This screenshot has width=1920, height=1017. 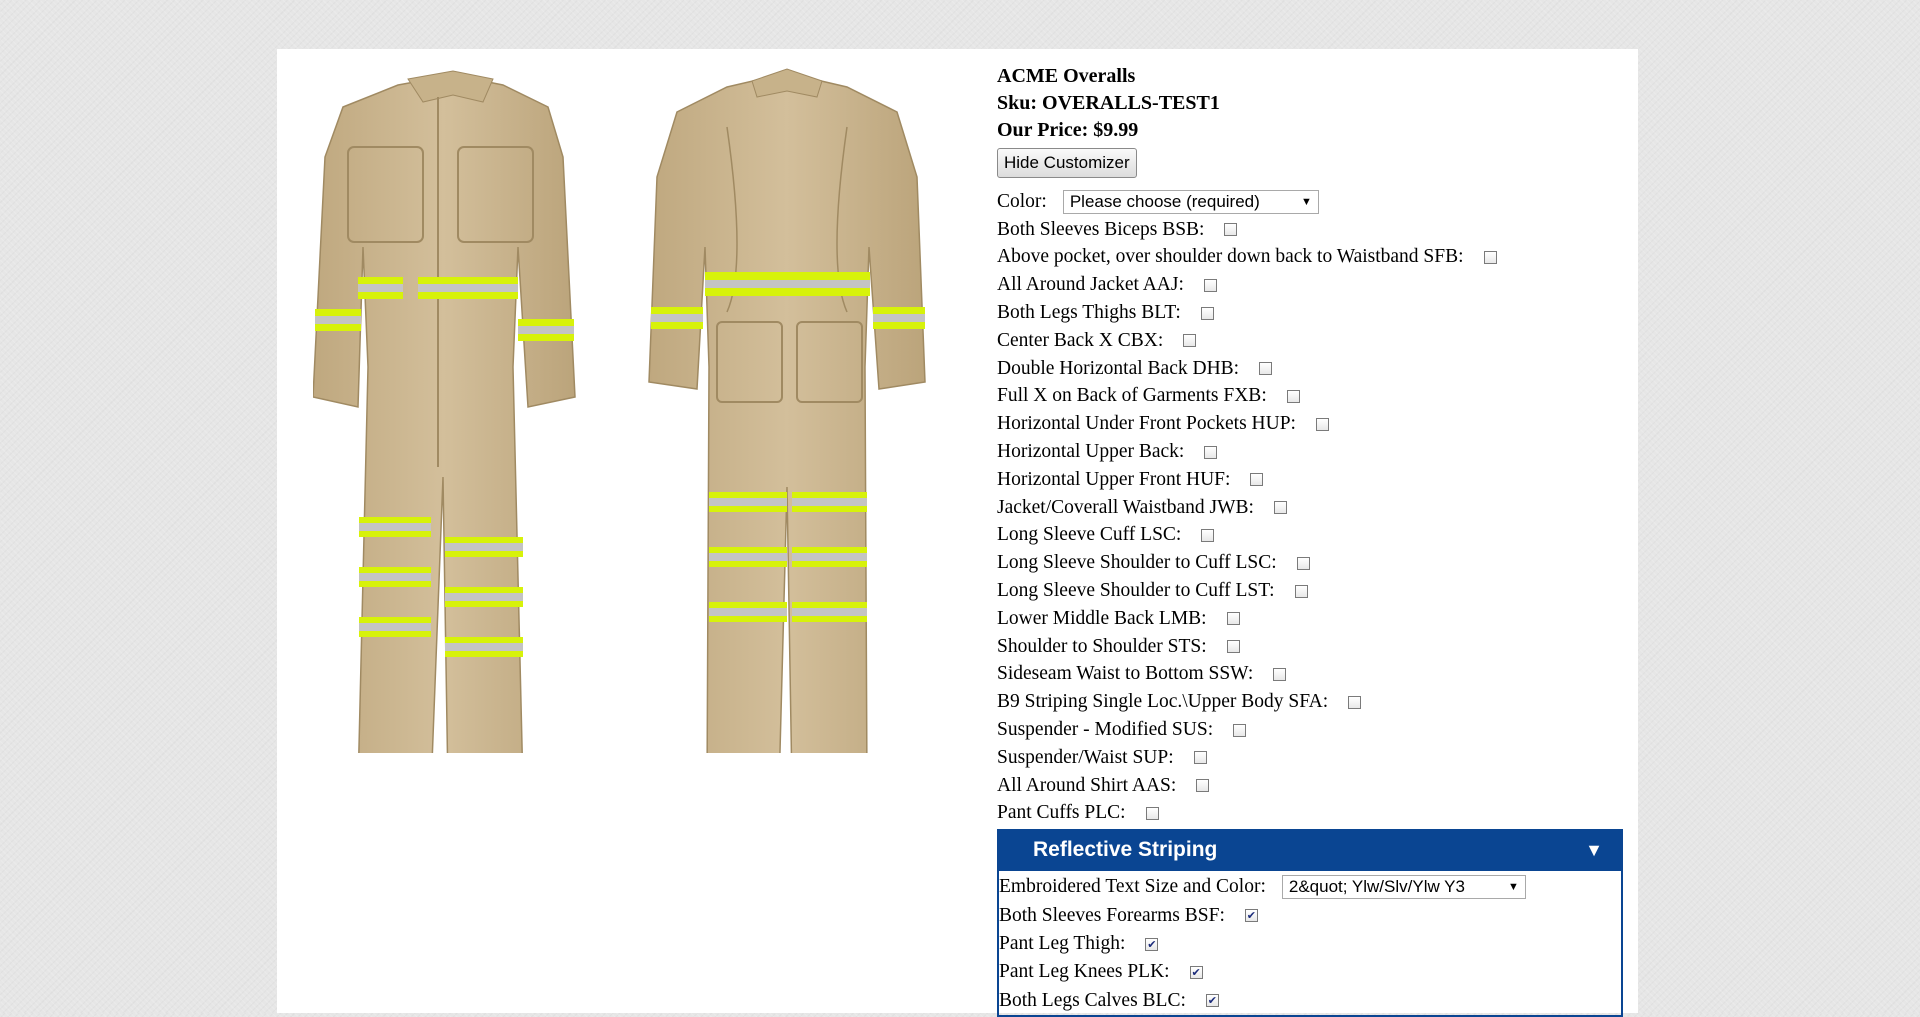 I want to click on option-label: Long Sleeve Shoulder to Cuff LST:, so click(x=1136, y=591).